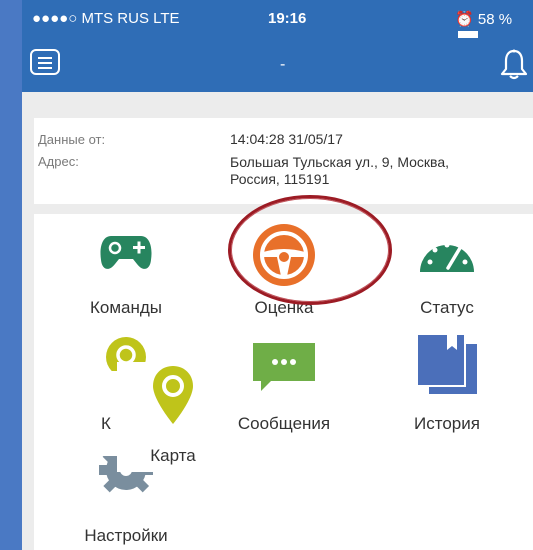 Image resolution: width=533 pixels, height=550 pixels. Describe the element at coordinates (173, 455) in the screenshot. I see `map-label: Карта` at that location.